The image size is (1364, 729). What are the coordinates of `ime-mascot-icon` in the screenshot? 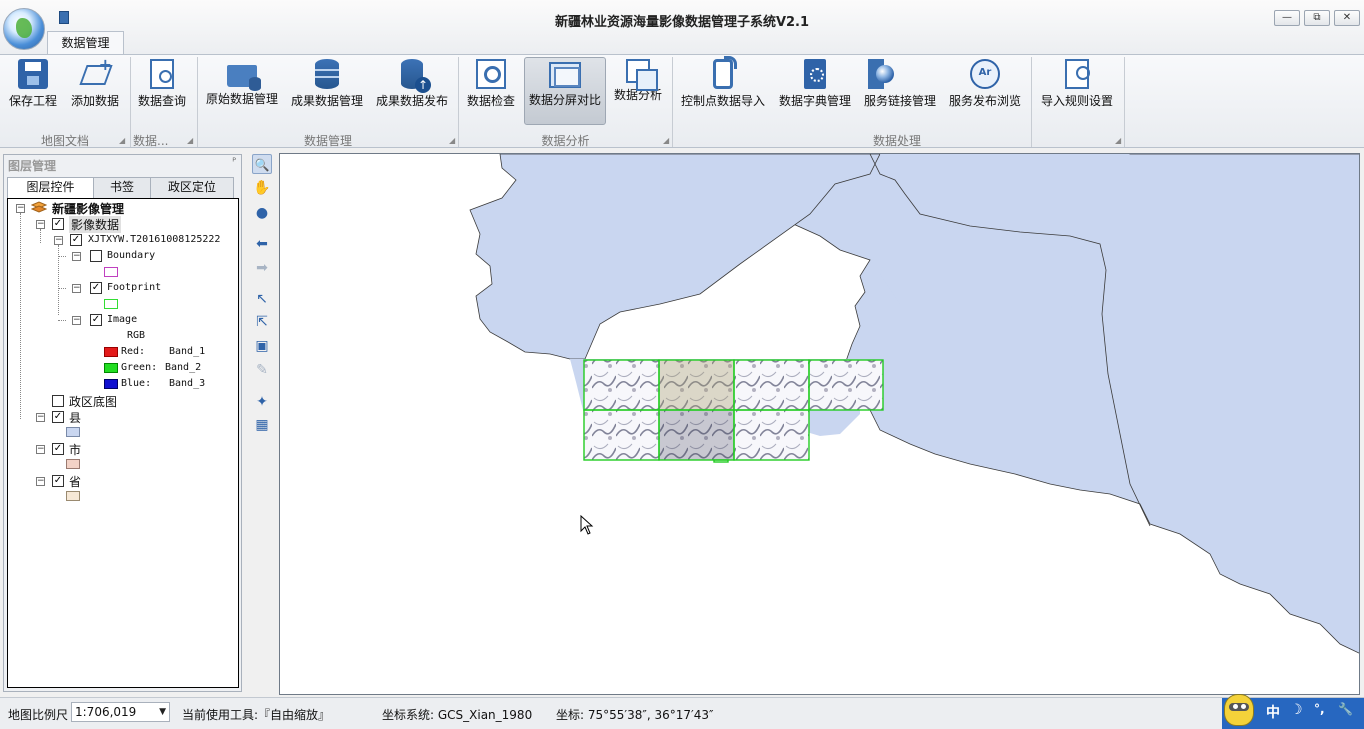 It's located at (1239, 710).